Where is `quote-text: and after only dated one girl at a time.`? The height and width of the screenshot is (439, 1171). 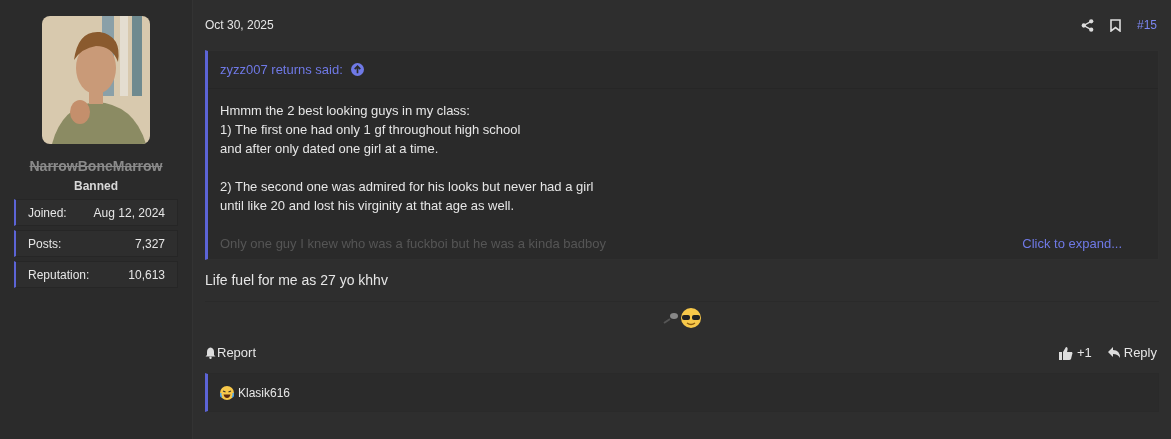
quote-text: and after only dated one girl at a time. is located at coordinates (330, 149).